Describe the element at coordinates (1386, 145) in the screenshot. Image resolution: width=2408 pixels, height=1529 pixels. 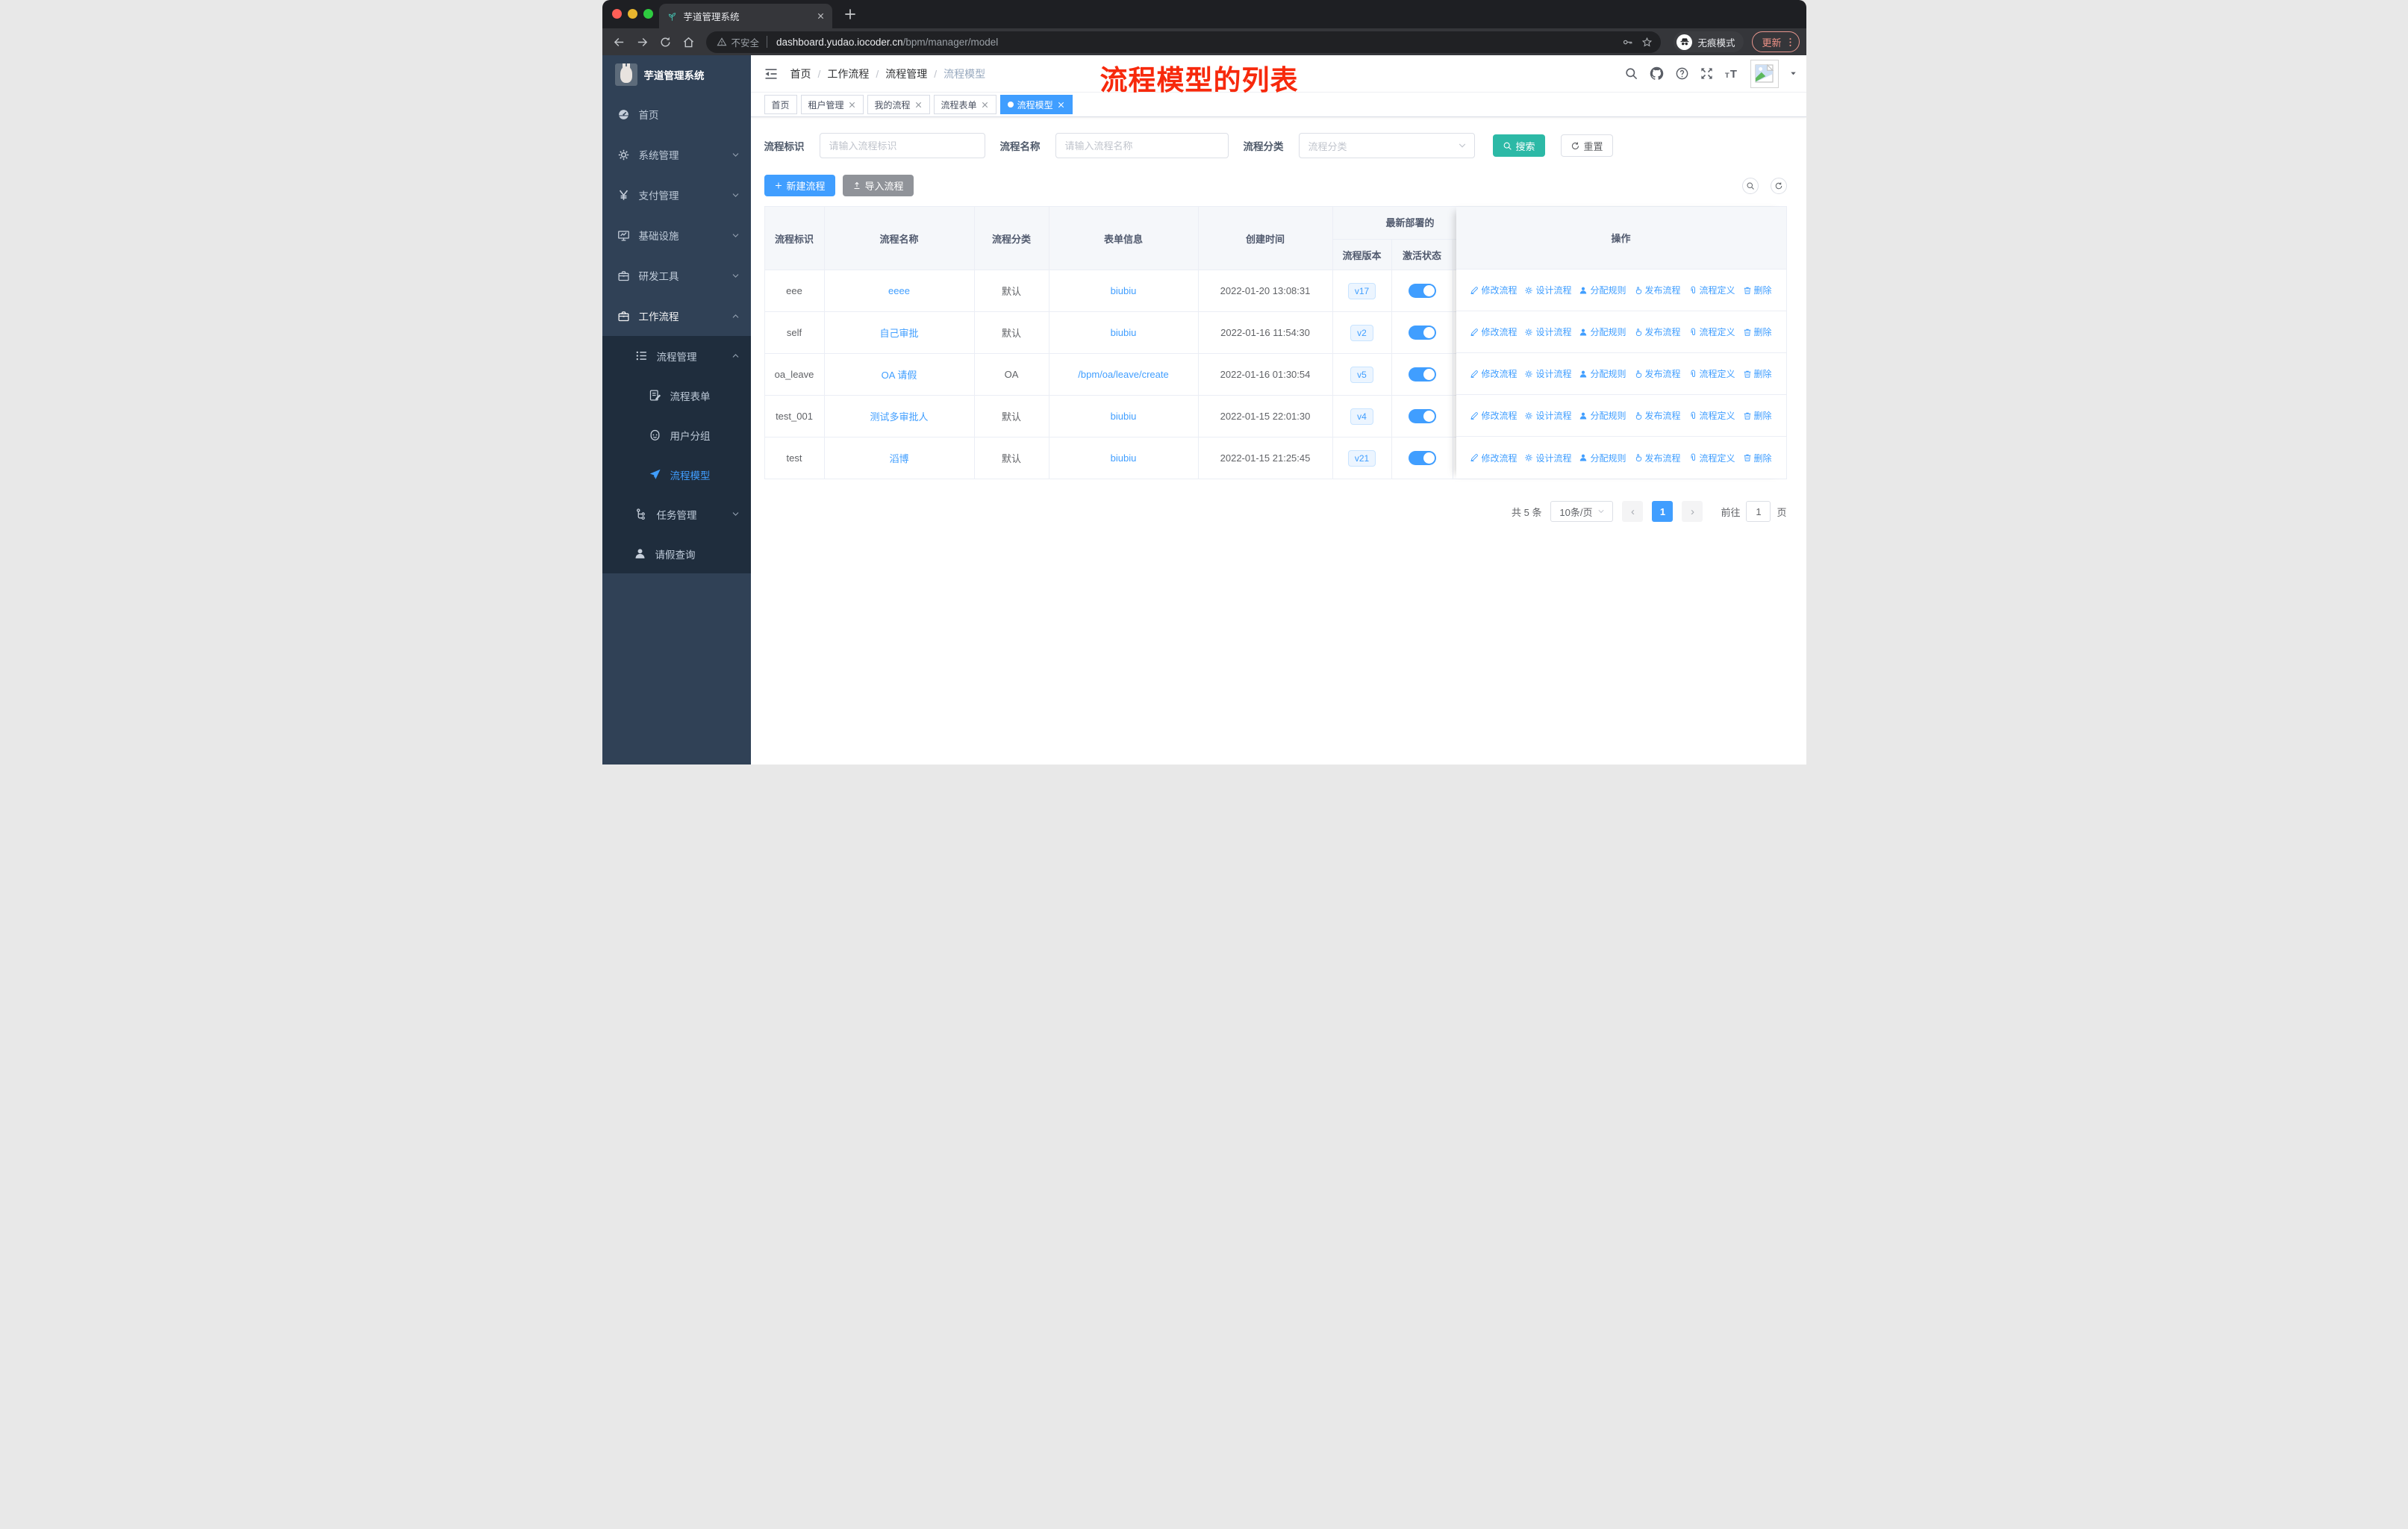
I see `process-category-select: 流程分类` at that location.